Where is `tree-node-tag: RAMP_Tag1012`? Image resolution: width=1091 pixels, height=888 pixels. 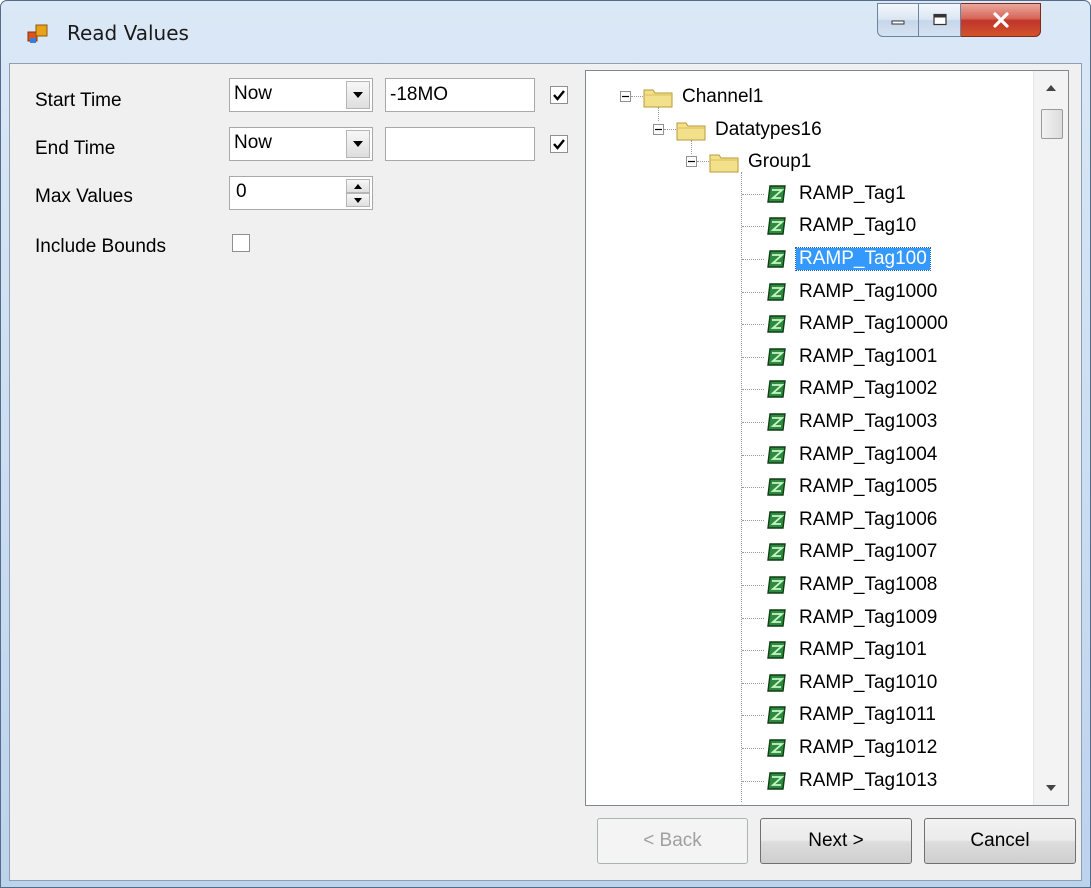 tree-node-tag: RAMP_Tag1012 is located at coordinates (853, 748).